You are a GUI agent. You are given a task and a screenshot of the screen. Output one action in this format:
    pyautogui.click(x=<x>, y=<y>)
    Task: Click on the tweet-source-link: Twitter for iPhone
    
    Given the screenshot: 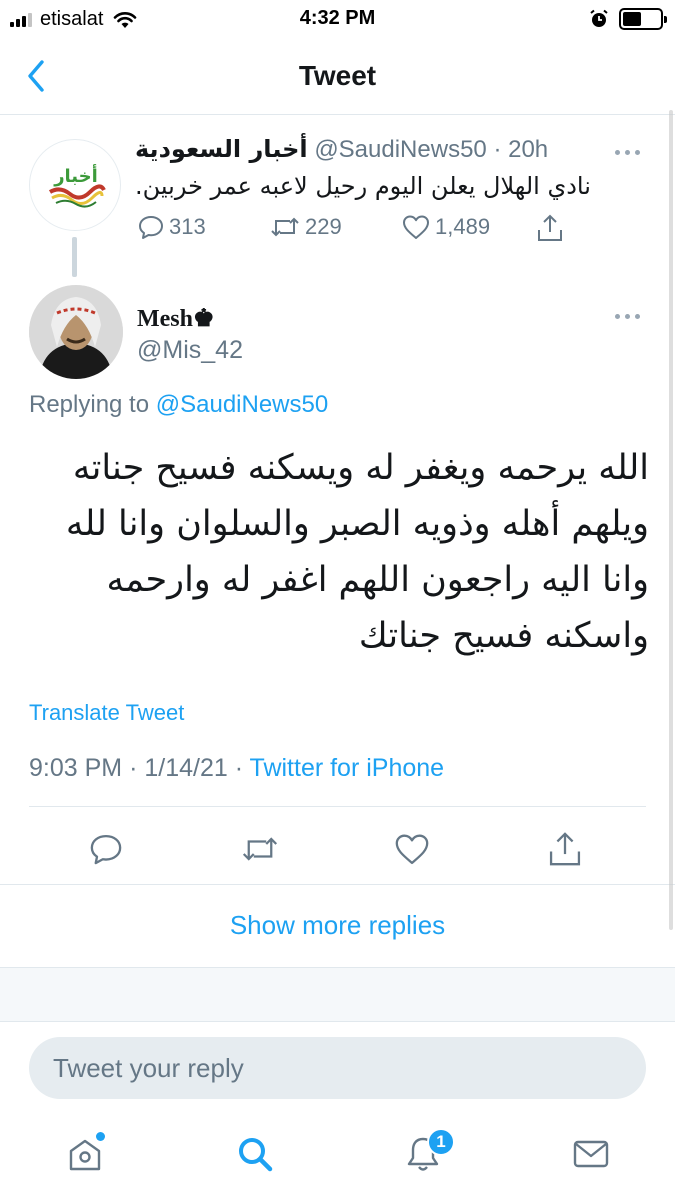 What is the action you would take?
    pyautogui.click(x=347, y=768)
    